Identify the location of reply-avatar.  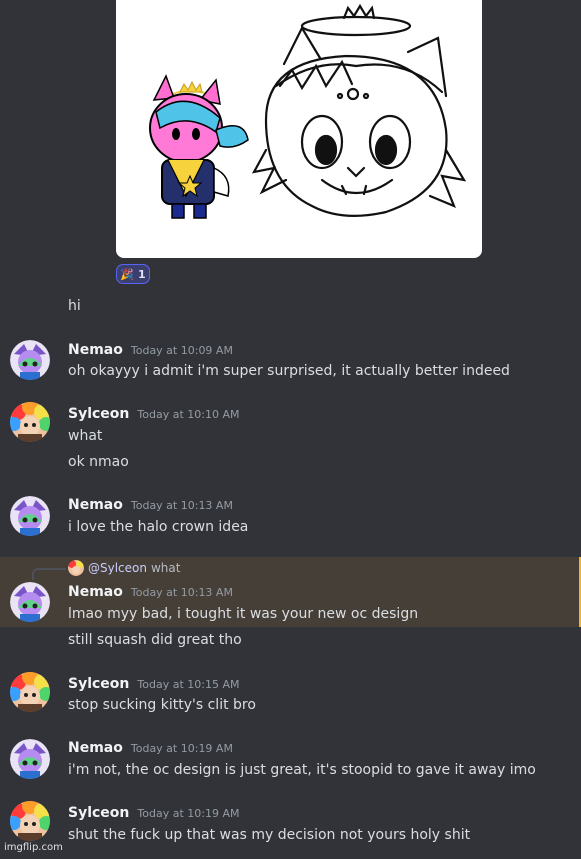
(76, 568).